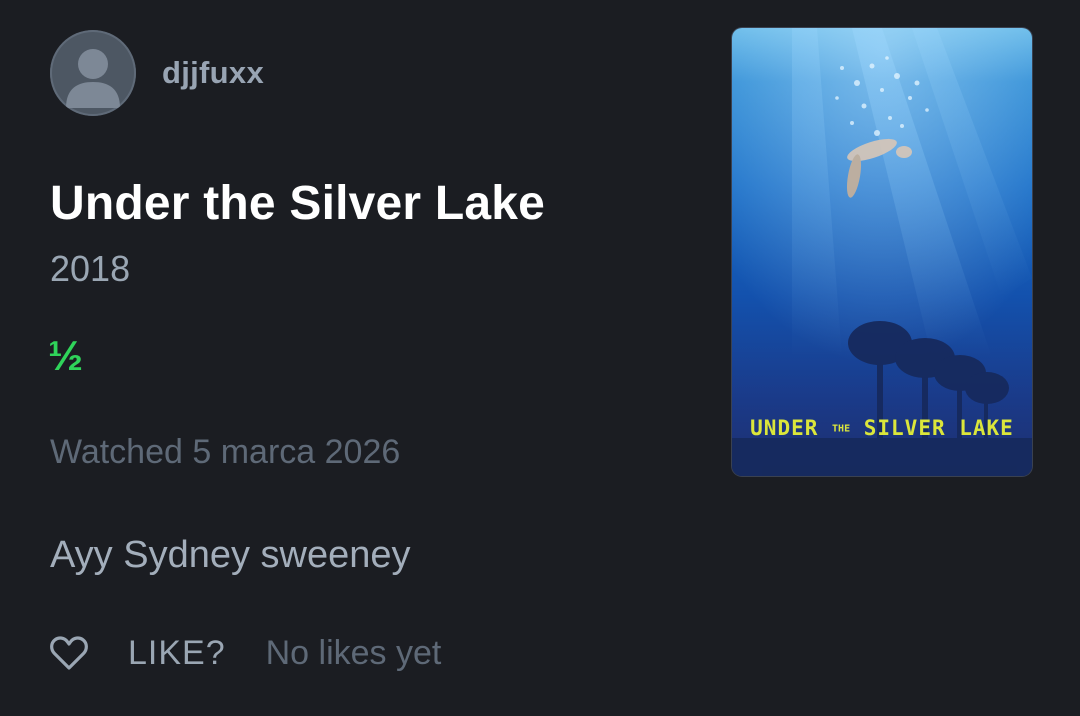  Describe the element at coordinates (353, 652) in the screenshot. I see `likes-count: No likes yet` at that location.